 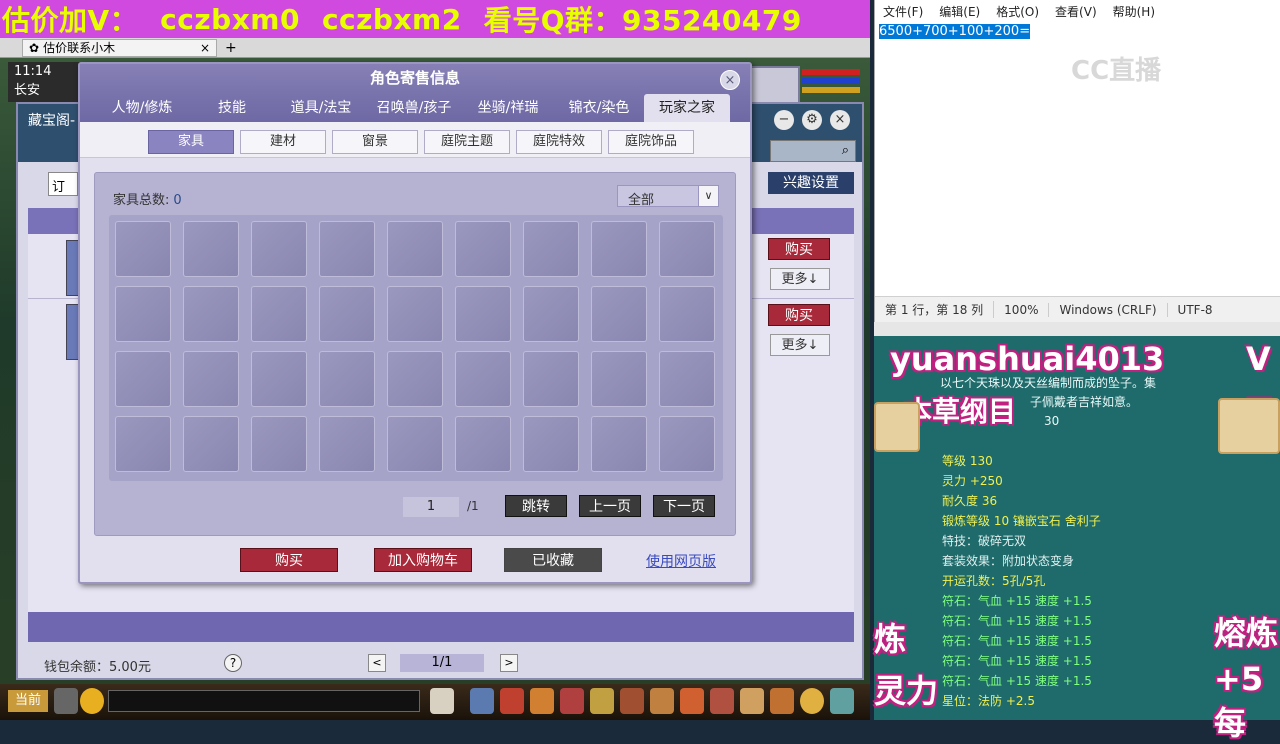 I want to click on attack-icon, so click(x=482, y=701).